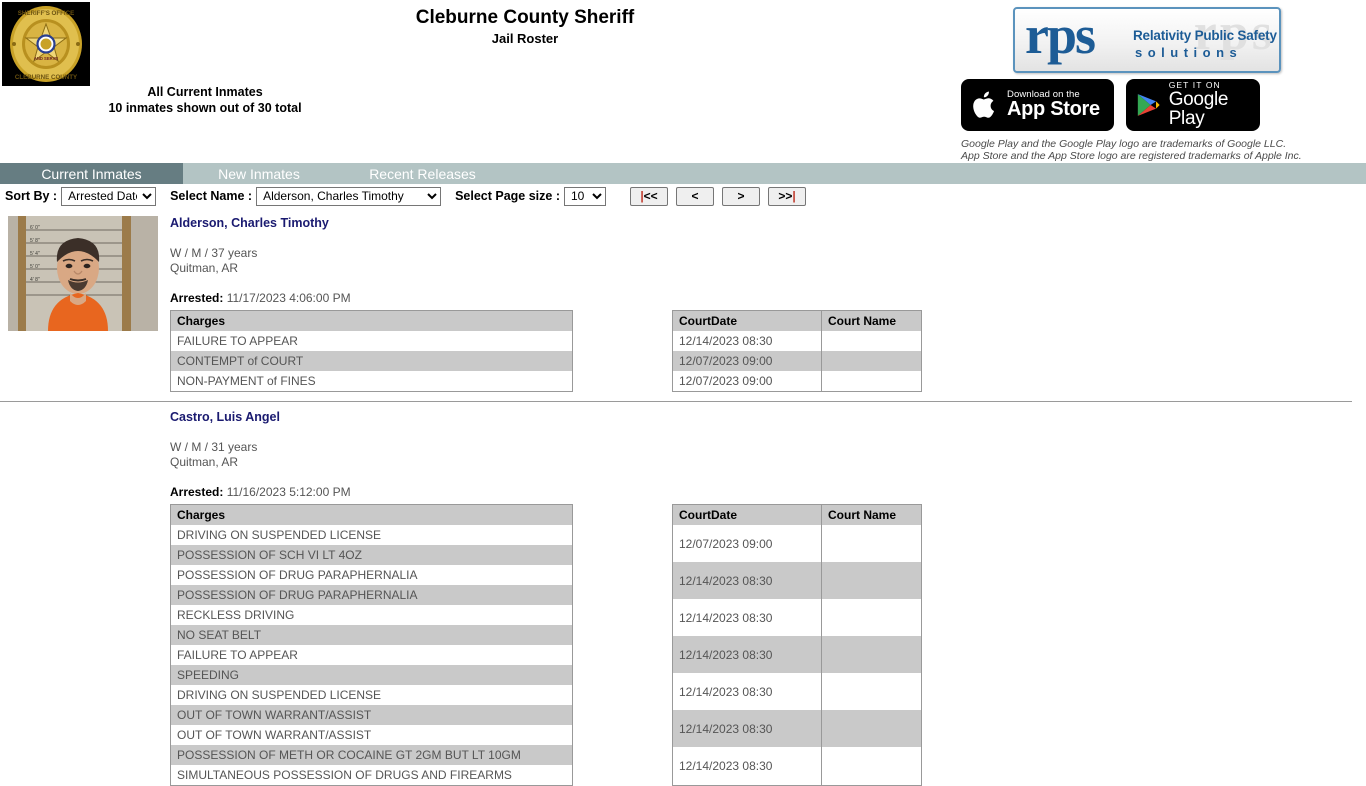  Describe the element at coordinates (85, 304) in the screenshot. I see `mugshot-cell: 6' 0" 5' 8" 5' 4" 5' 0" 4' 8"` at that location.